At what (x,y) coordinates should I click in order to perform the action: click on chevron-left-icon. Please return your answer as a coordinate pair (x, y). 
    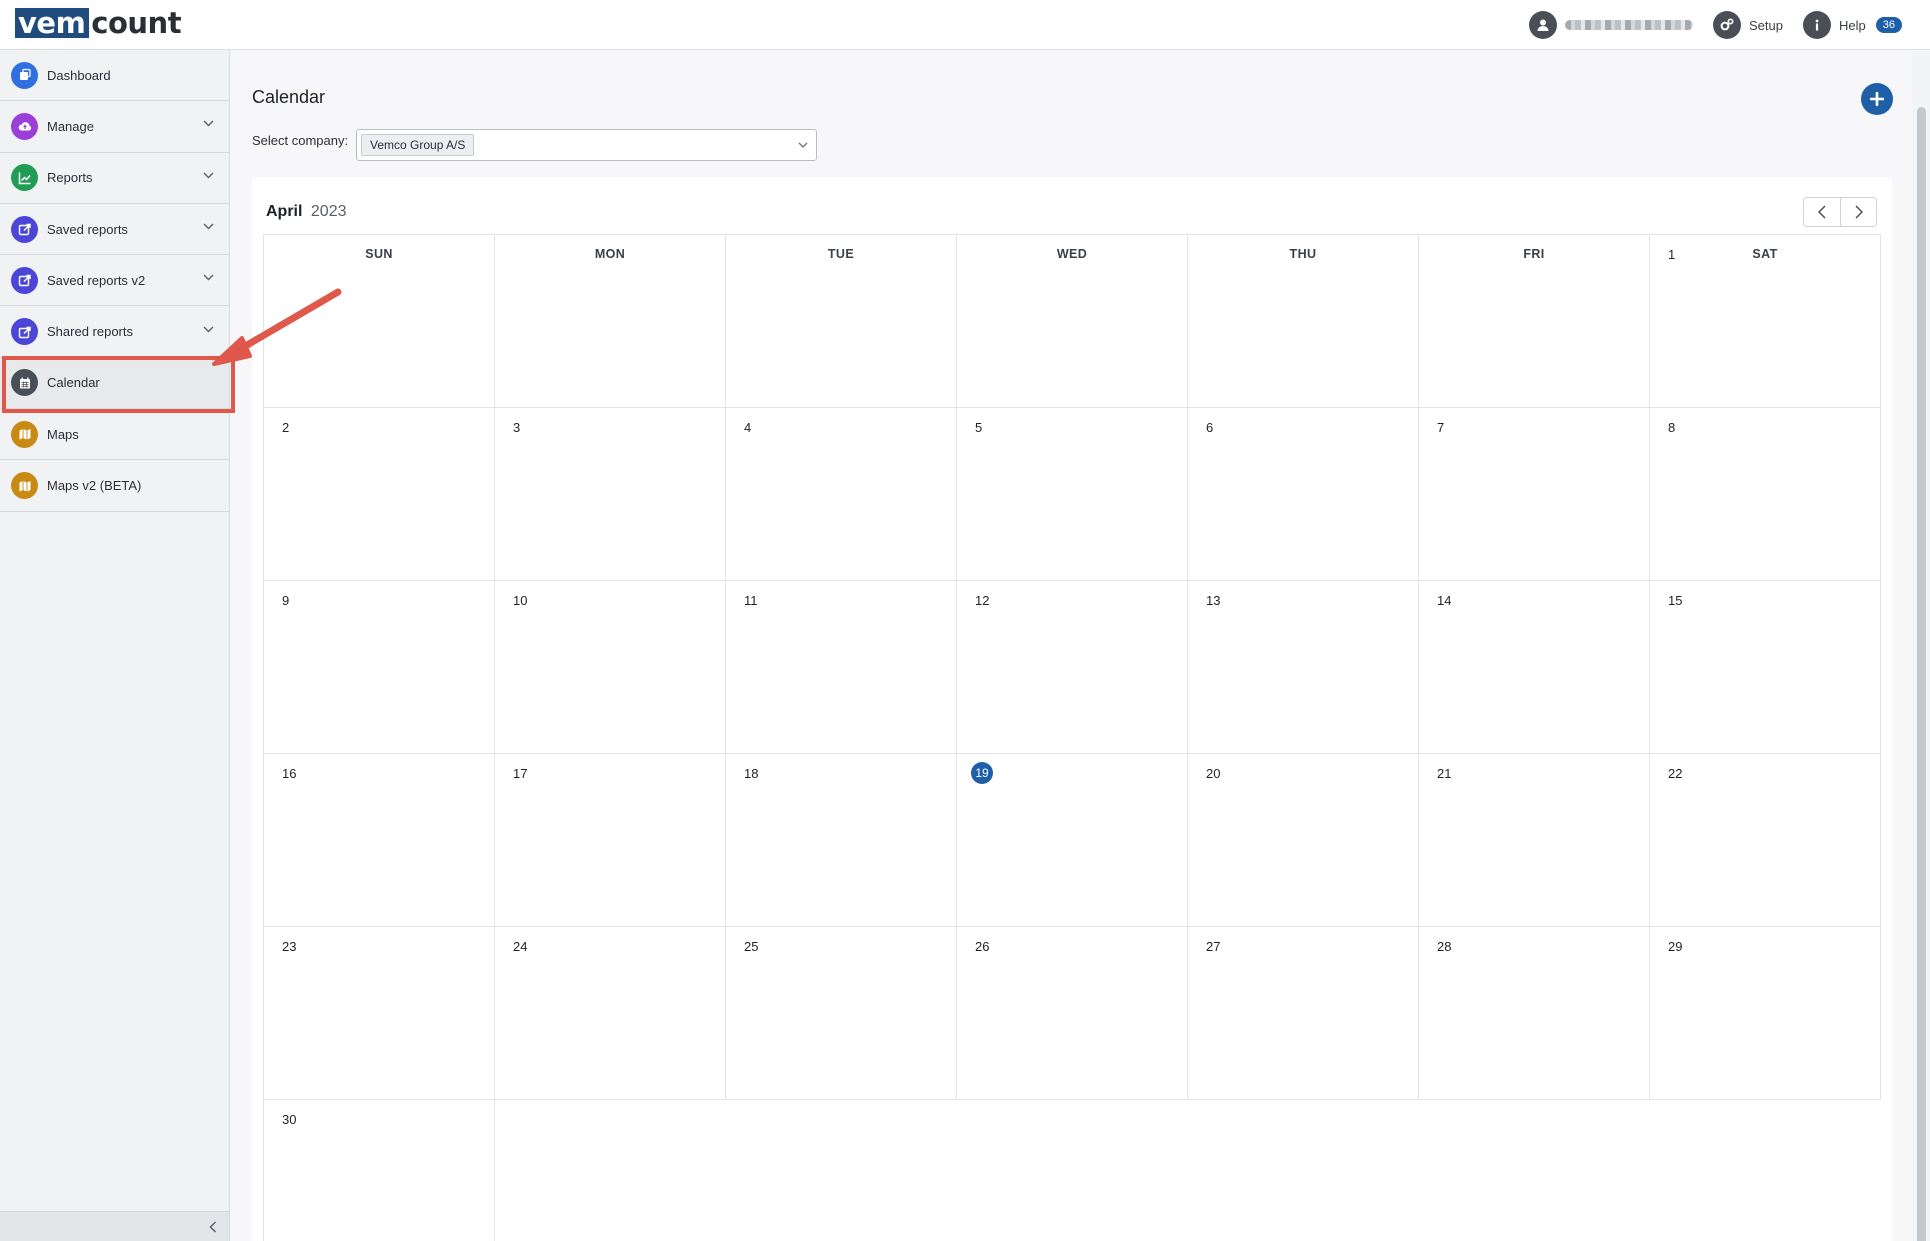
    Looking at the image, I should click on (1822, 212).